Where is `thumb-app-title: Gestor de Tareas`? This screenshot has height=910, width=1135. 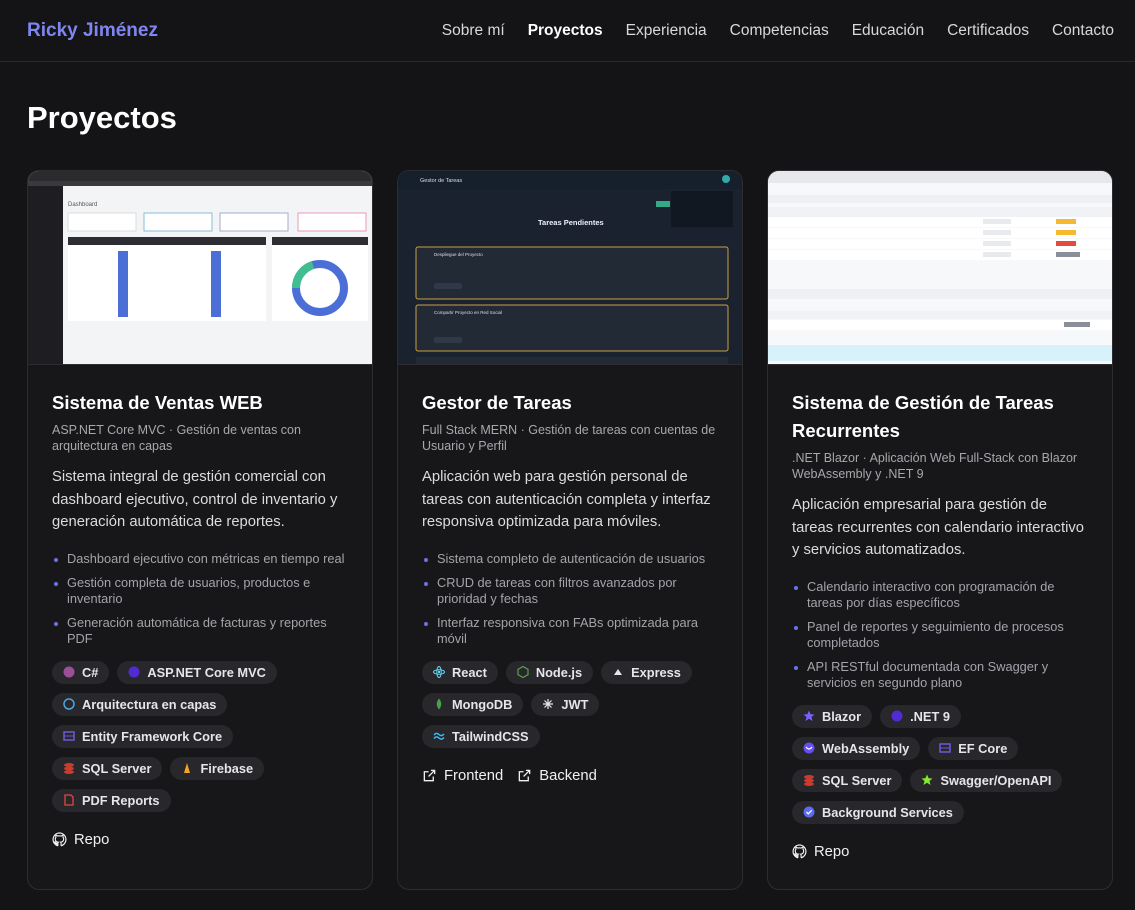 thumb-app-title: Gestor de Tareas is located at coordinates (441, 181).